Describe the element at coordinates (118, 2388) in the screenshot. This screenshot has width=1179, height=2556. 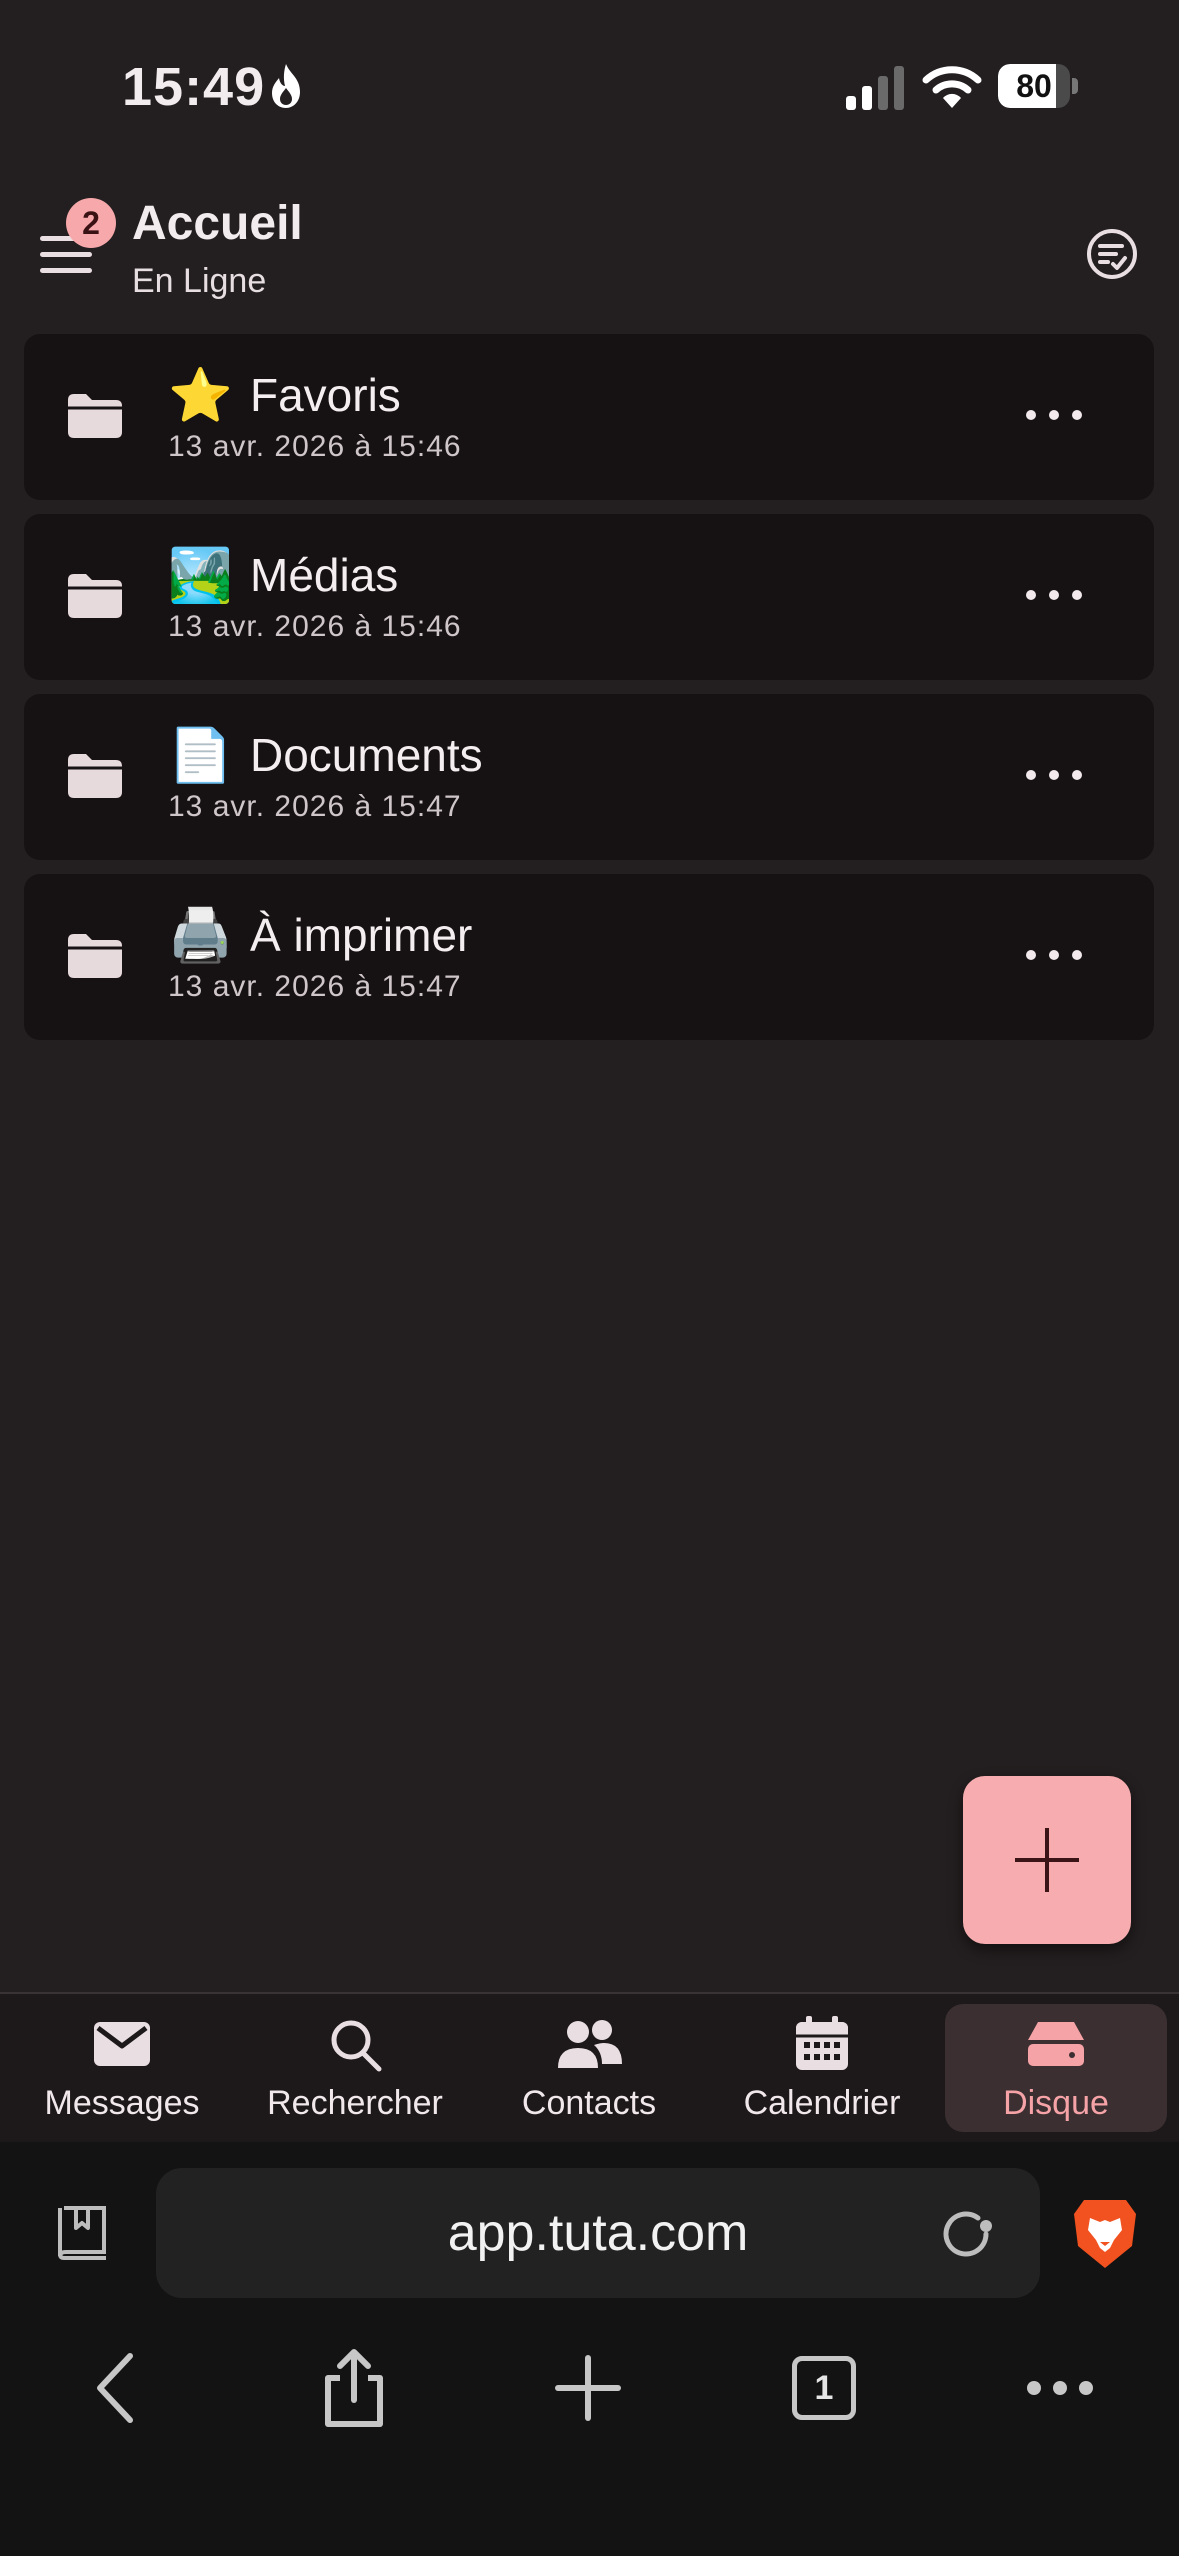
I see `back-icon` at that location.